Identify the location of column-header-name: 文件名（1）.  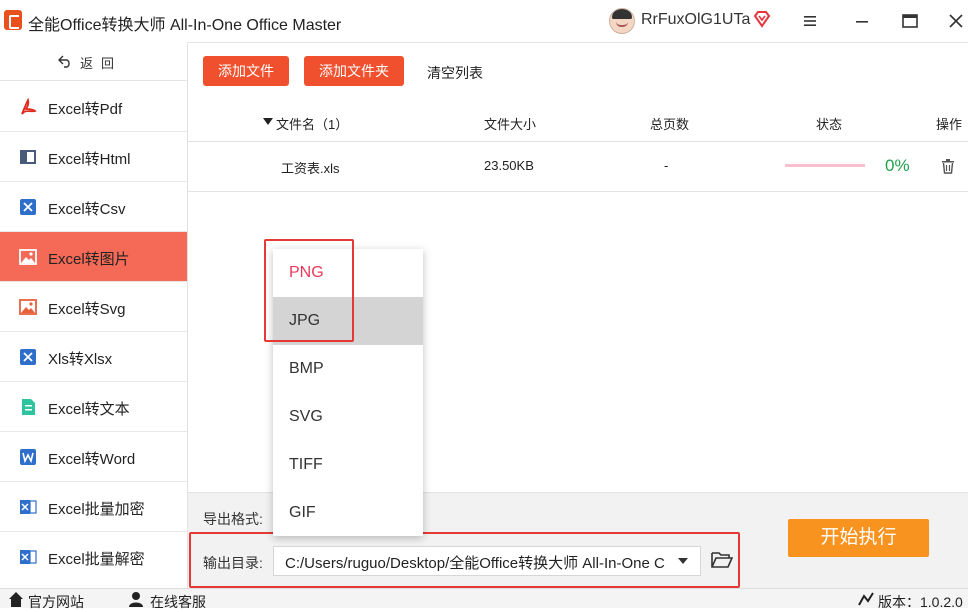
(312, 123).